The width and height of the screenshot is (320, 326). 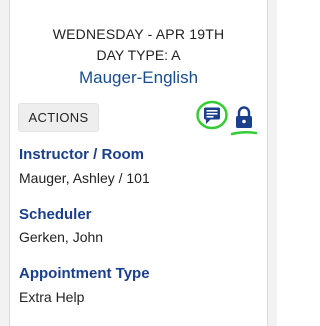 I want to click on chat-message-icon-graphic, so click(x=212, y=115).